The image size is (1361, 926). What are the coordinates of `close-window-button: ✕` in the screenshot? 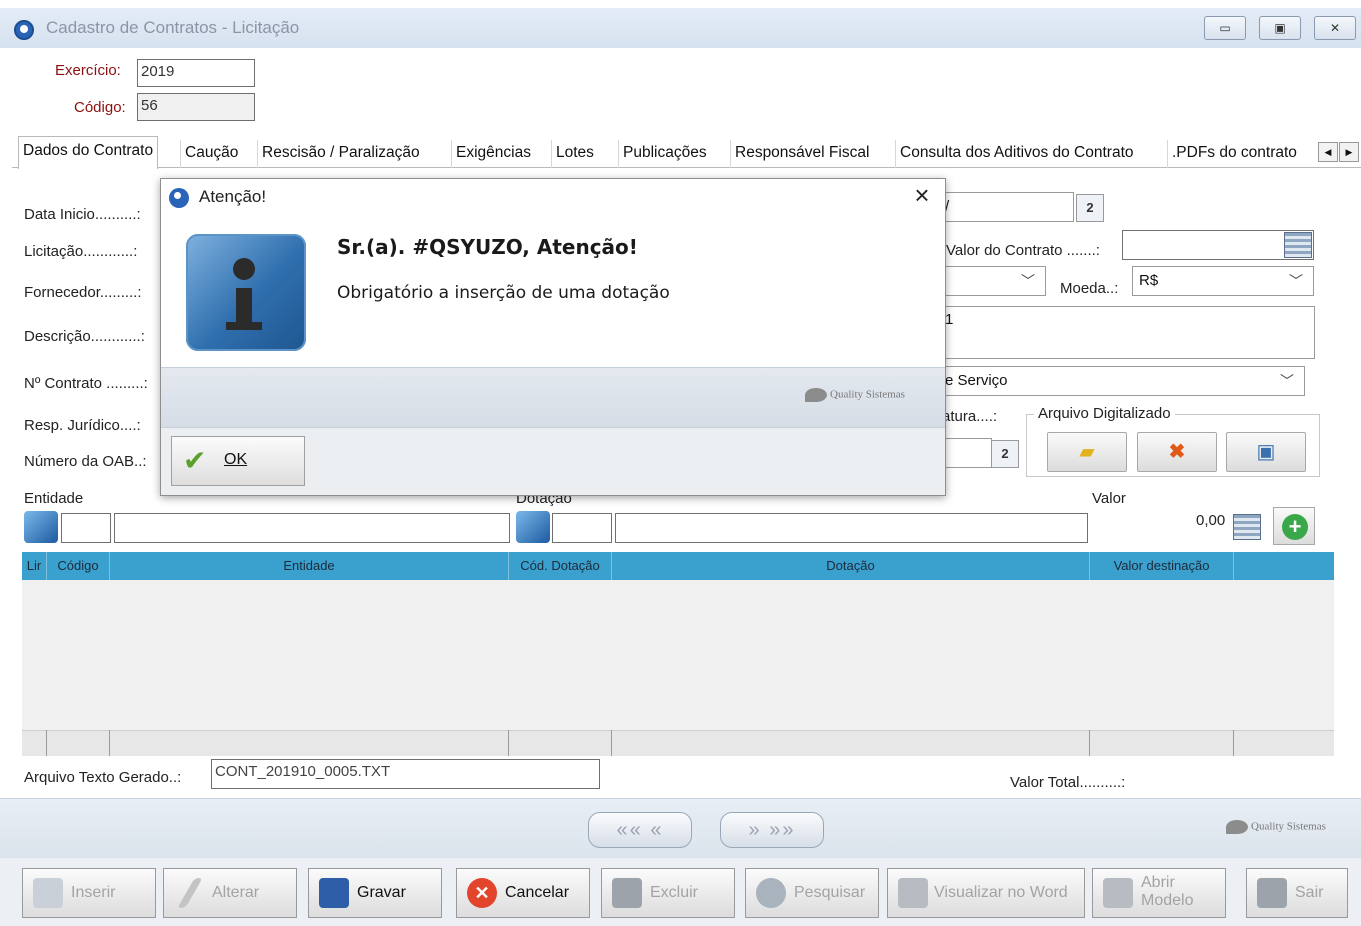 It's located at (1335, 28).